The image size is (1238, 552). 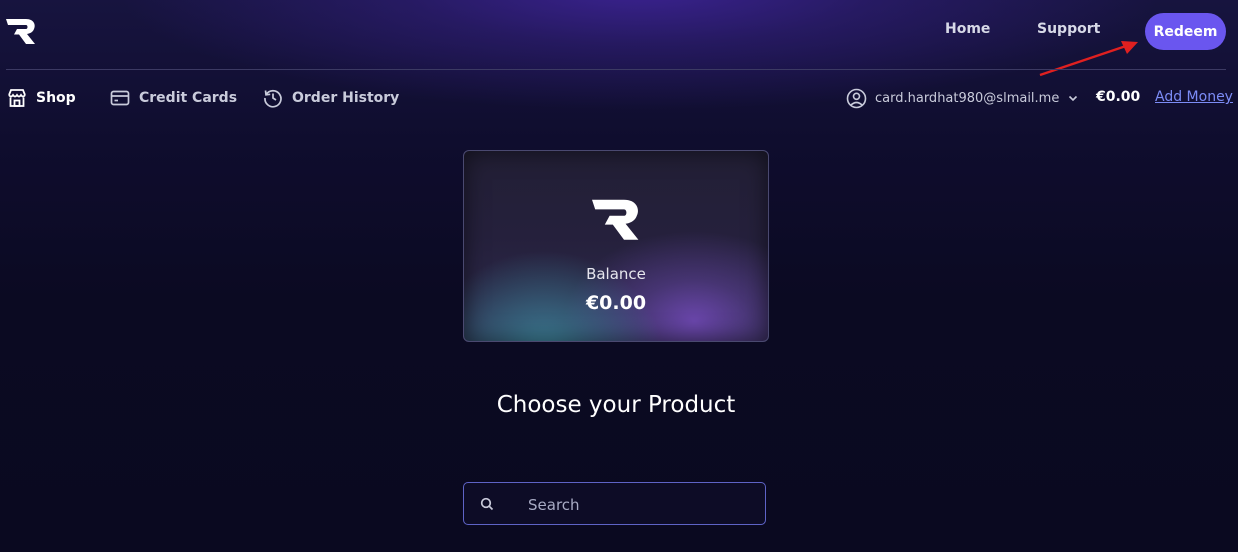 What do you see at coordinates (616, 69) in the screenshot?
I see `header-divider` at bounding box center [616, 69].